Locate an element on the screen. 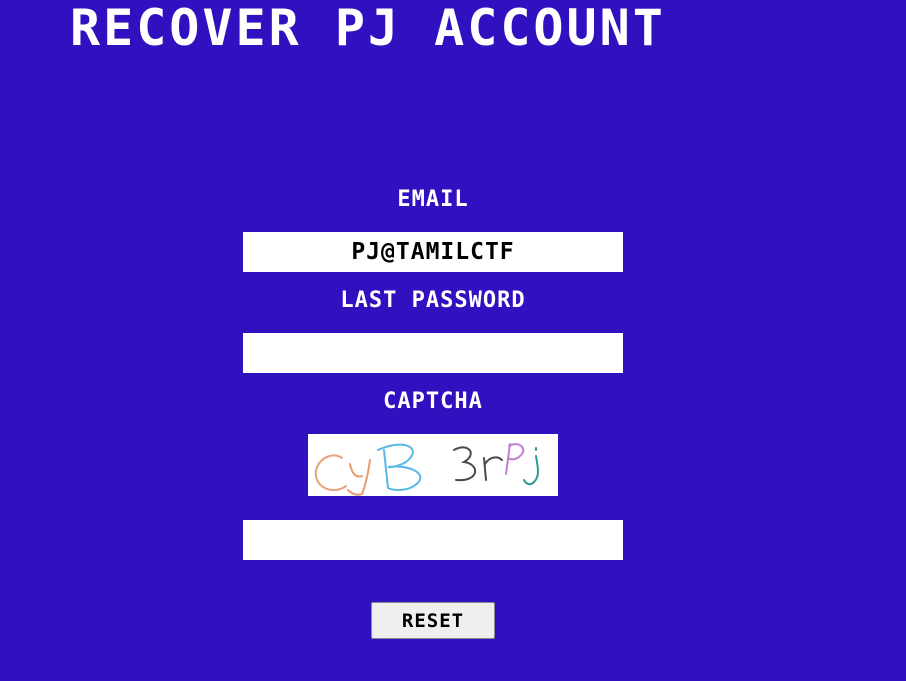  captcha-image is located at coordinates (433, 465).